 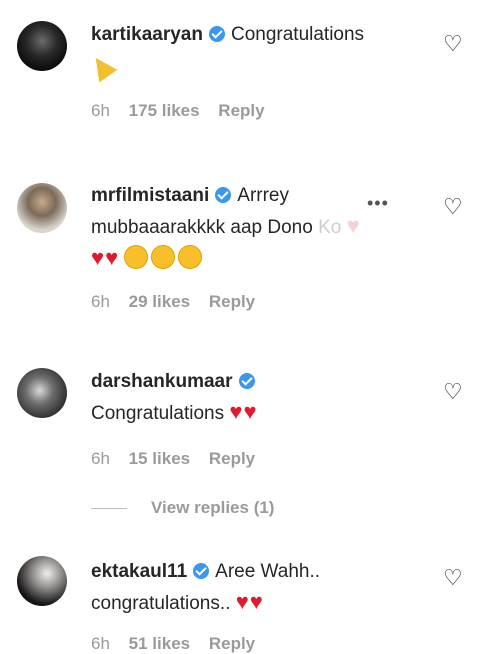 What do you see at coordinates (109, 509) in the screenshot?
I see `divider` at bounding box center [109, 509].